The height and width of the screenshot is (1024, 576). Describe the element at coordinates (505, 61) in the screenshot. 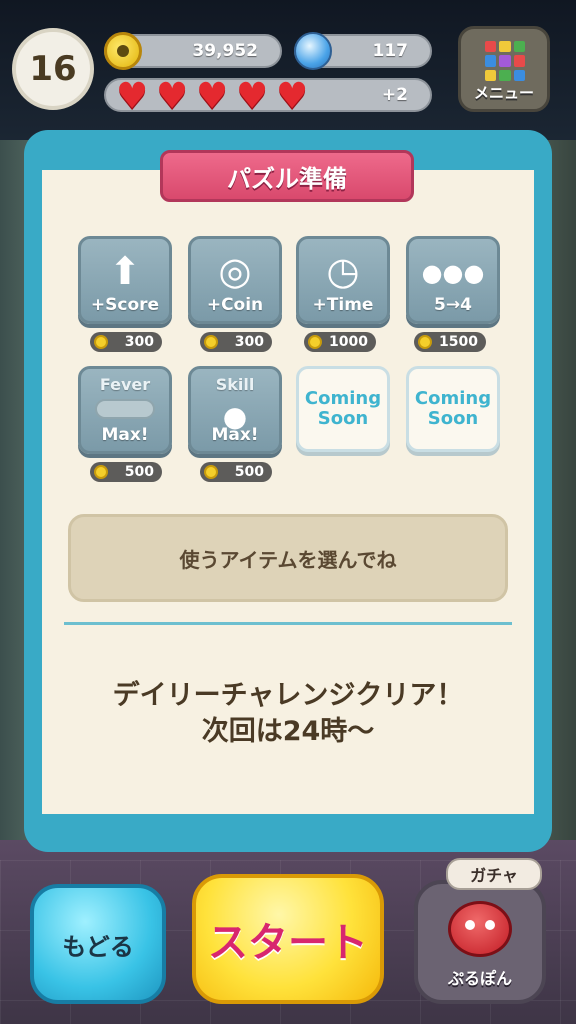

I see `menu-grid-icon` at that location.